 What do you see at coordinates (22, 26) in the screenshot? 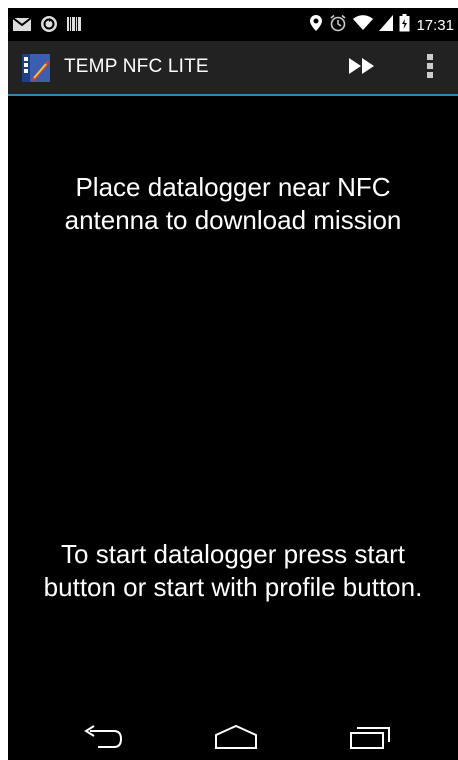
I see `gmail-icon` at bounding box center [22, 26].